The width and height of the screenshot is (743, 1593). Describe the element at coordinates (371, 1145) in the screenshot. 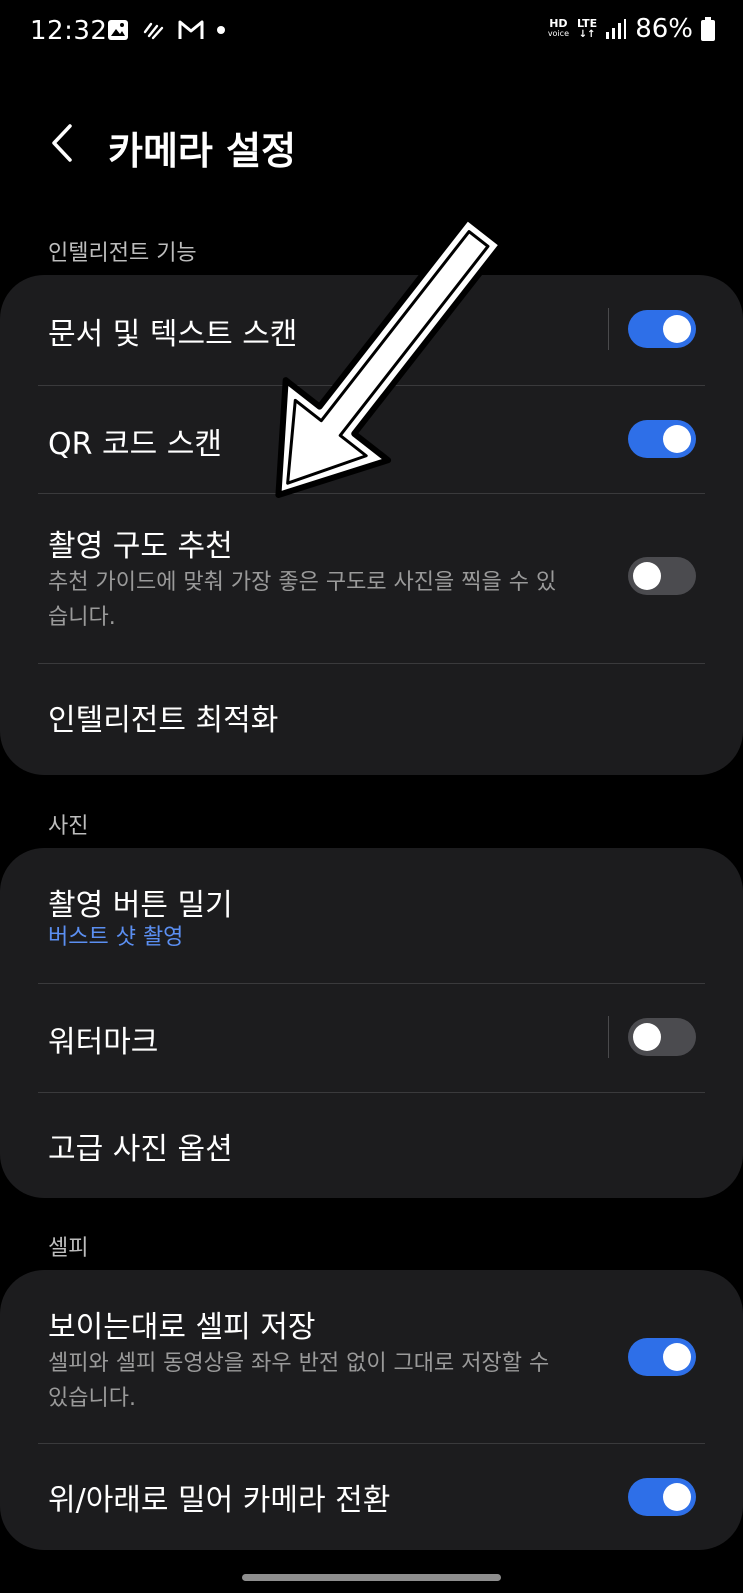

I see `setting-advanced-photo: 고급 사진 옵션` at that location.